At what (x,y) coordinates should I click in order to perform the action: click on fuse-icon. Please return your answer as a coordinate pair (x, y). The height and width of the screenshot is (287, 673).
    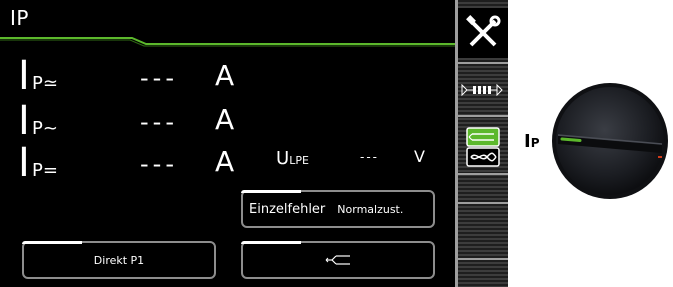
    Looking at the image, I should click on (482, 90).